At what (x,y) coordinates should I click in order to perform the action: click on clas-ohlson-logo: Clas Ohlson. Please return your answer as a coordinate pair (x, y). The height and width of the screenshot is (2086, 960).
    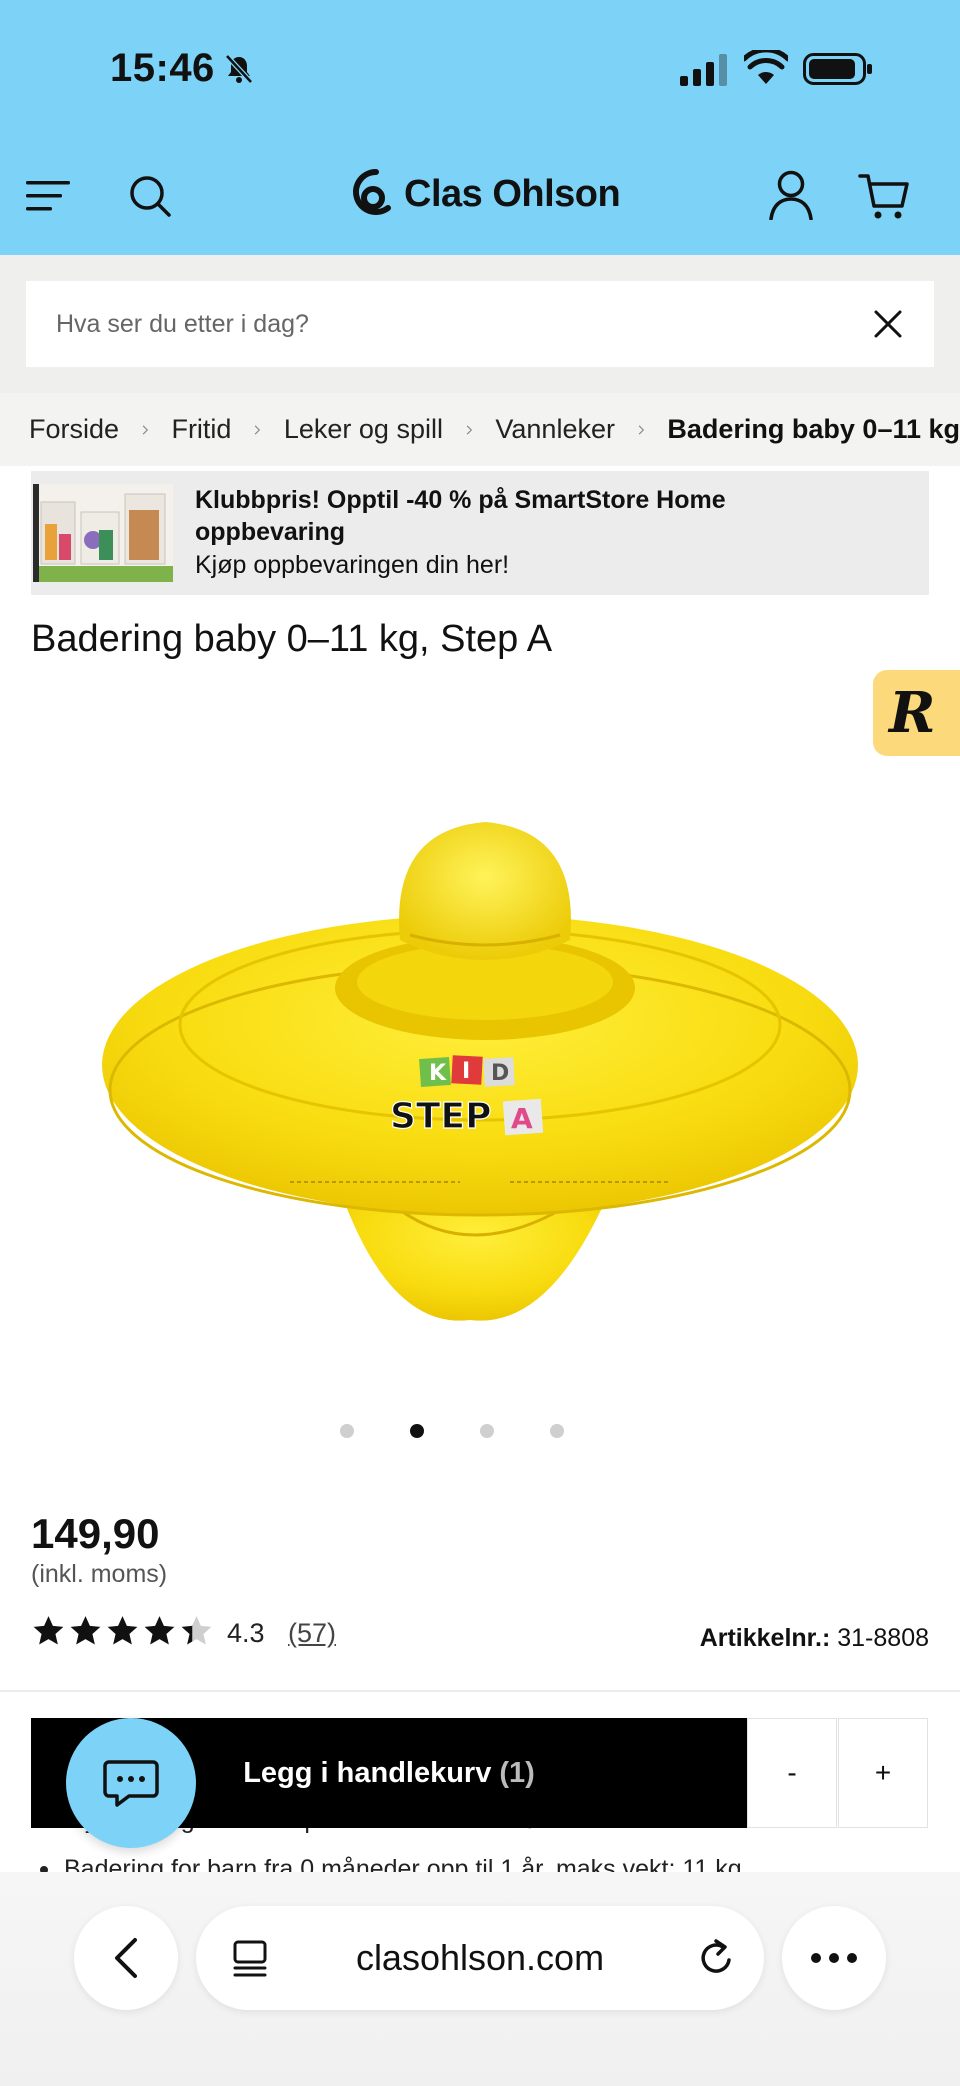
    Looking at the image, I should click on (483, 194).